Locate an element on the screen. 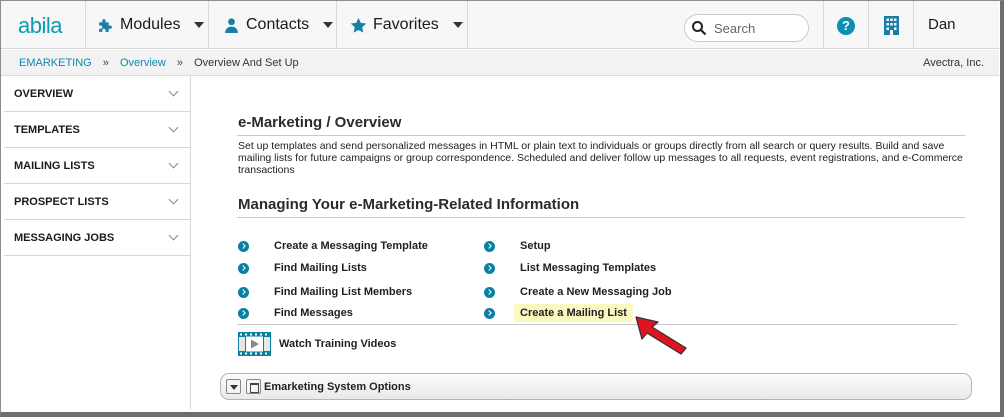  link-create-mailing-list: Create a Mailing List is located at coordinates (558, 313).